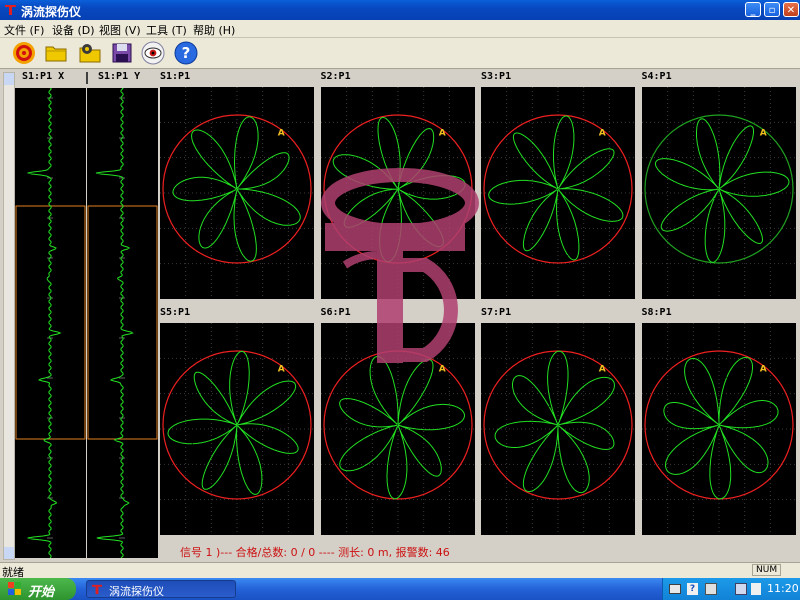 This screenshot has height=600, width=800. I want to click on window-title: 涡流探伤仪, so click(51, 12).